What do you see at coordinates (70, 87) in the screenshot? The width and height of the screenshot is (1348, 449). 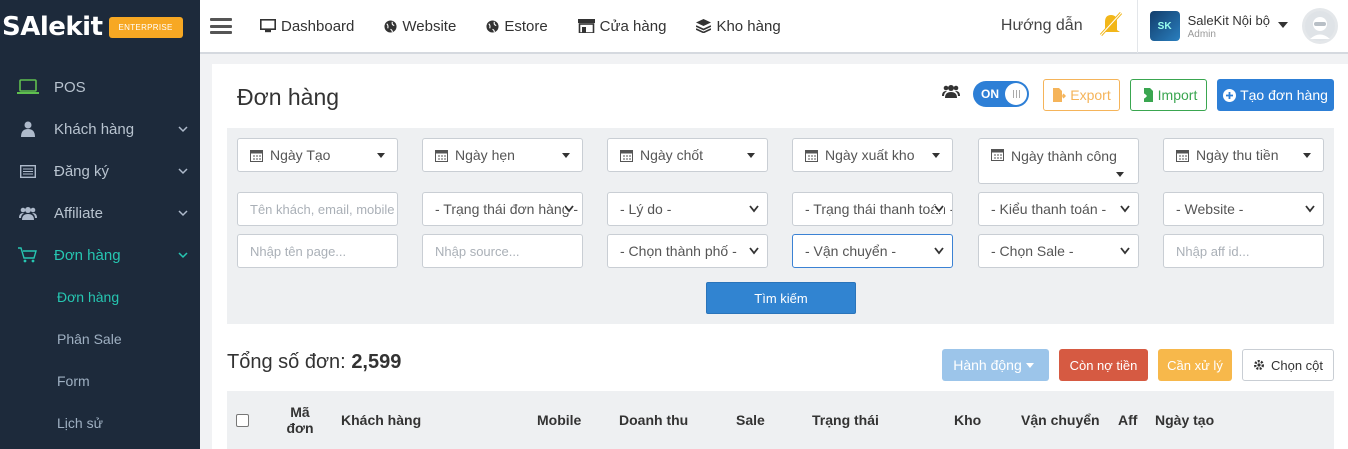 I see `sidebar-item-label: POS` at bounding box center [70, 87].